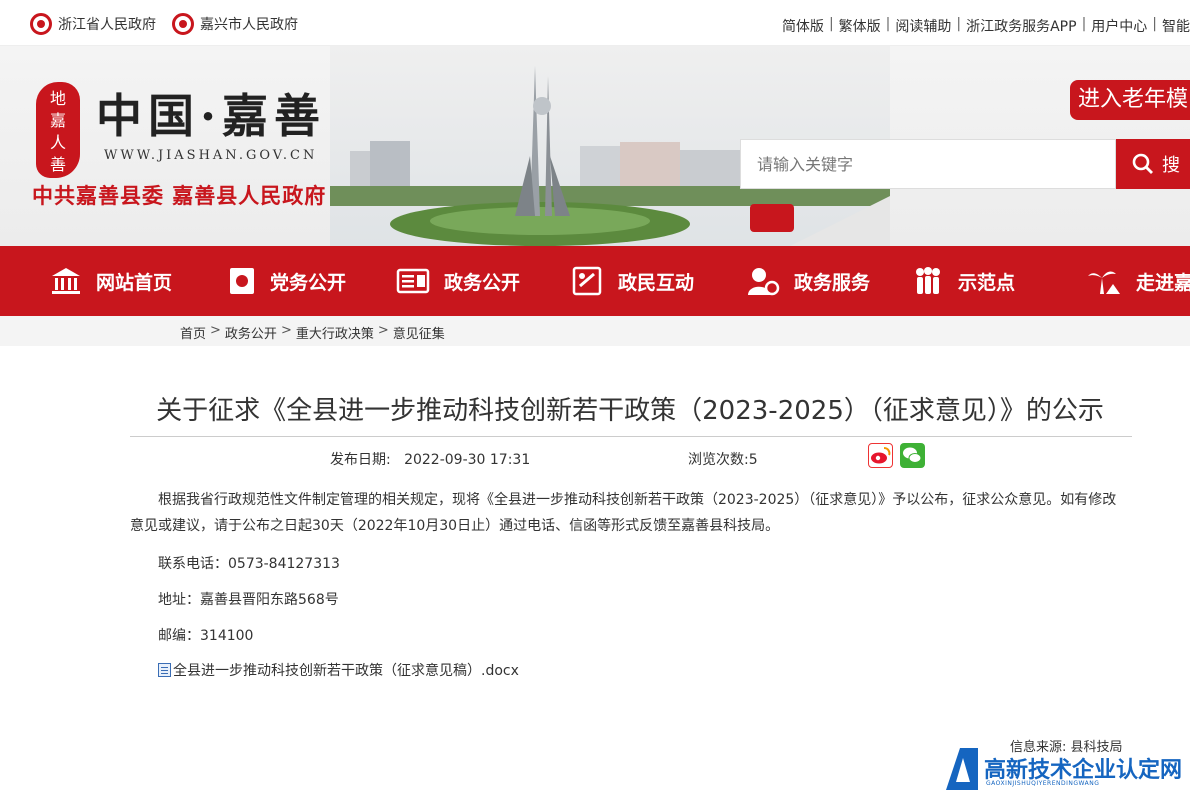 The image size is (1190, 794). I want to click on nav-item-demo: 示范点, so click(963, 281).